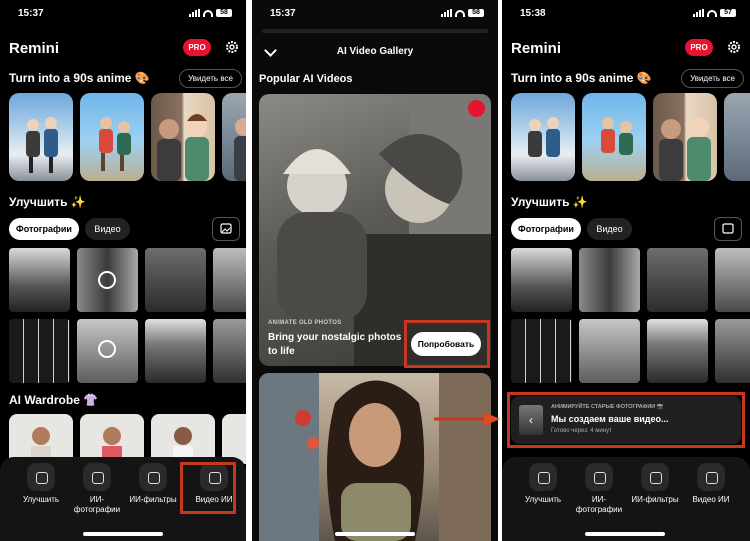  I want to click on nav-ai-video: Видео ИИ, so click(711, 484).